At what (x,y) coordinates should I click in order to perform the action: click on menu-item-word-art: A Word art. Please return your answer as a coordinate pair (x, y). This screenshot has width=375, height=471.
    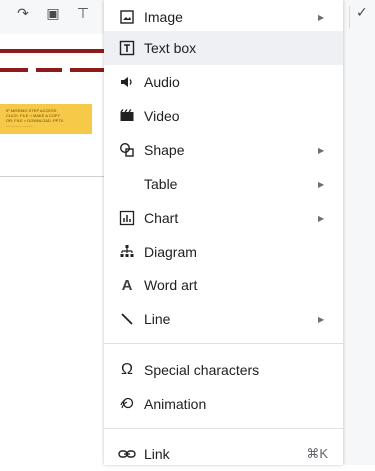
    Looking at the image, I should click on (223, 285).